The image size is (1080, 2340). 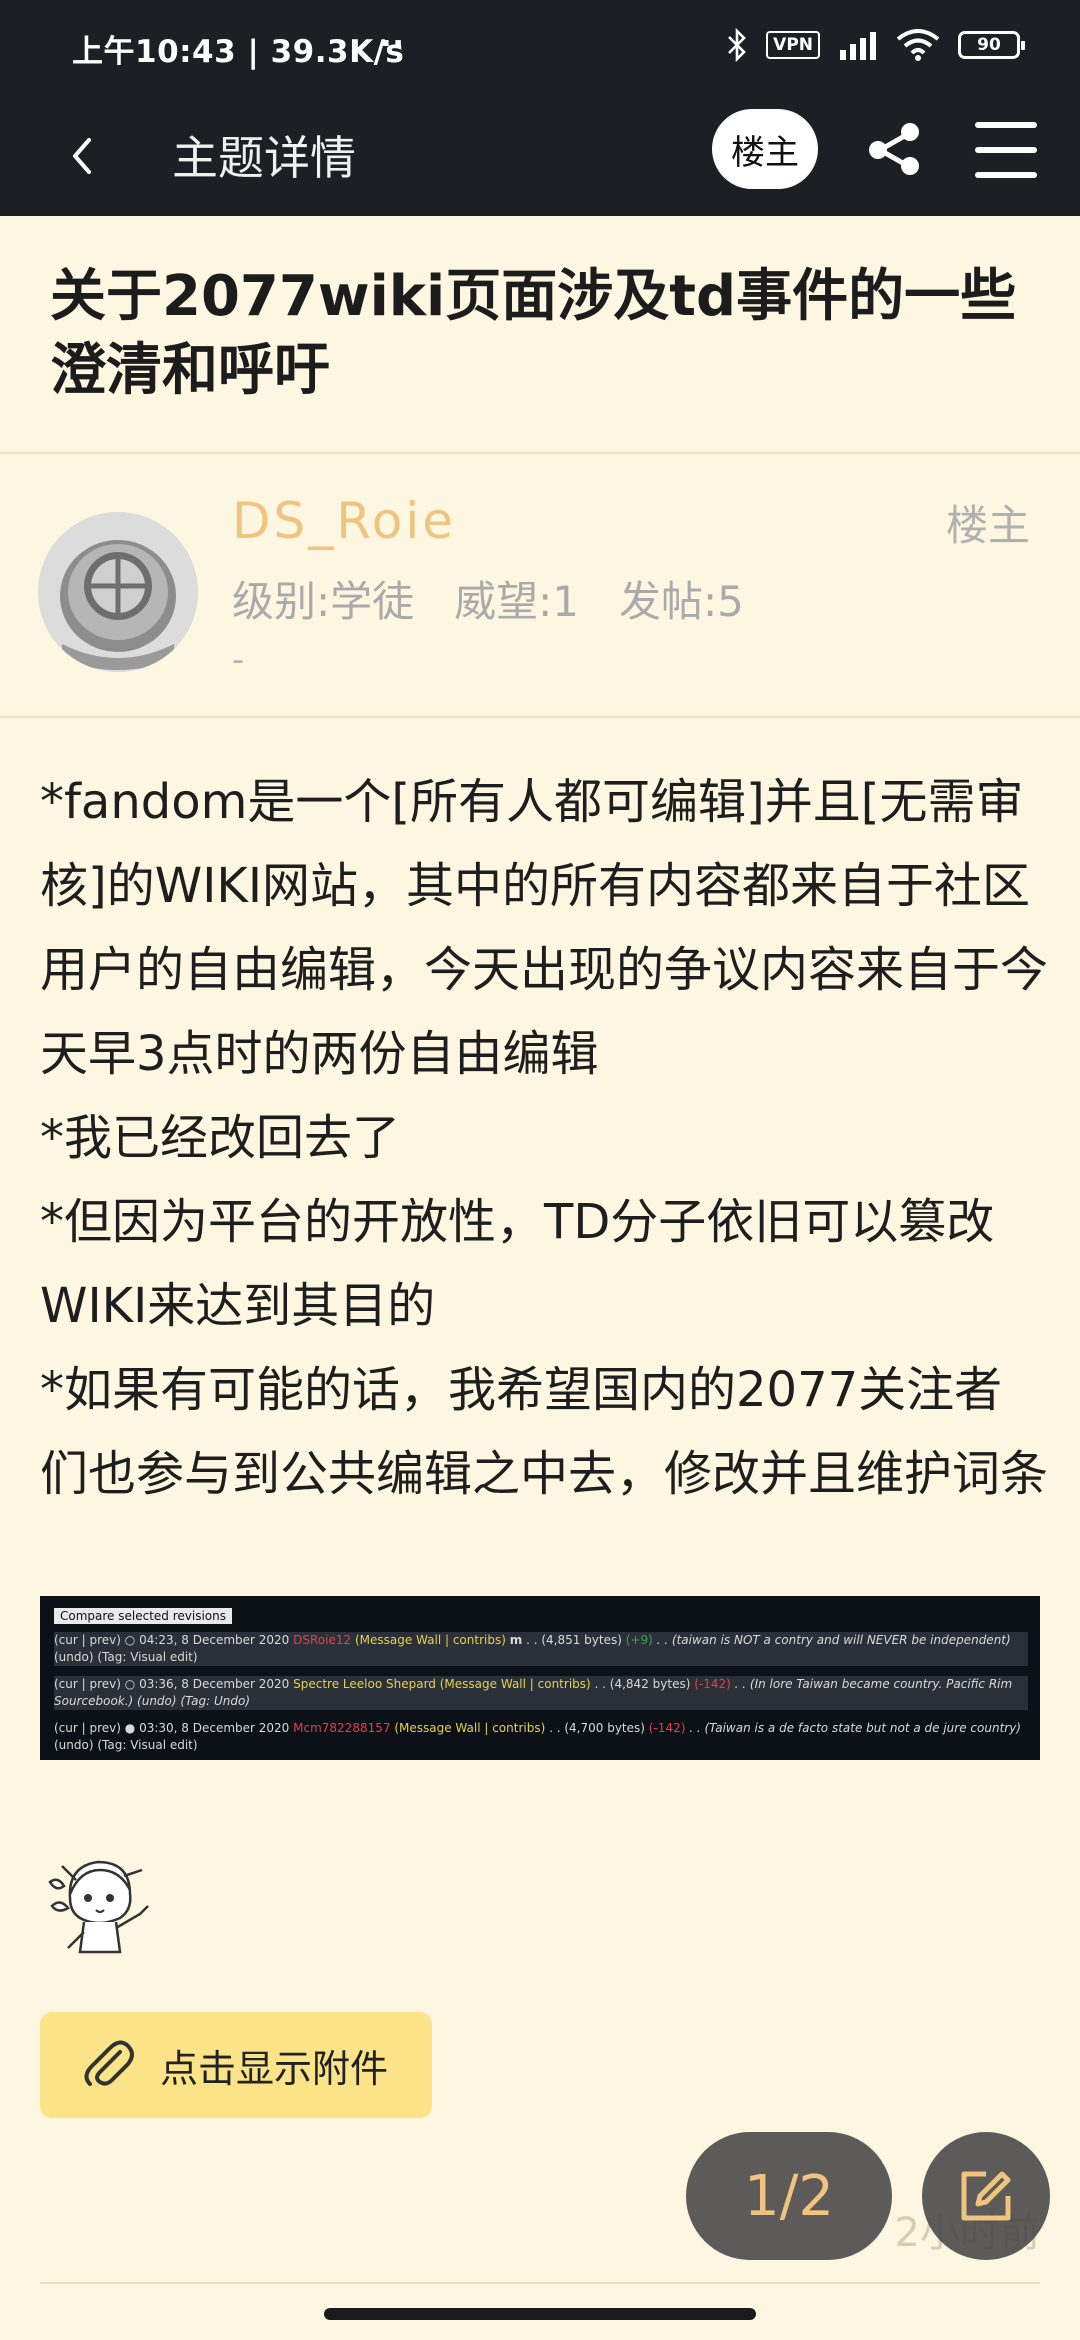 I want to click on user-meta: 级别:学徒 威望:1 发帖:5, so click(x=488, y=598).